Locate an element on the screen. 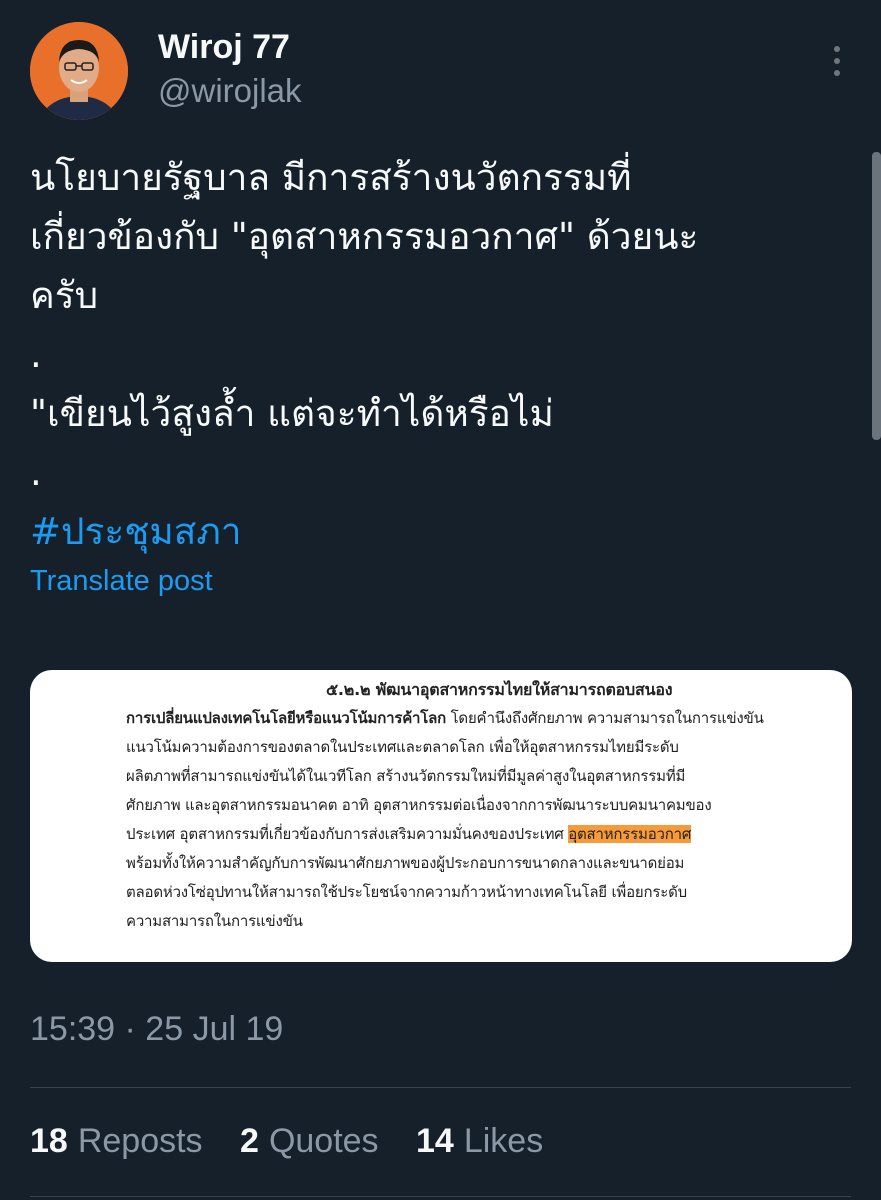 This screenshot has width=881, height=1200. engagement-stats: 18 Reposts 2 Quotes 14 Likes is located at coordinates (300, 1141).